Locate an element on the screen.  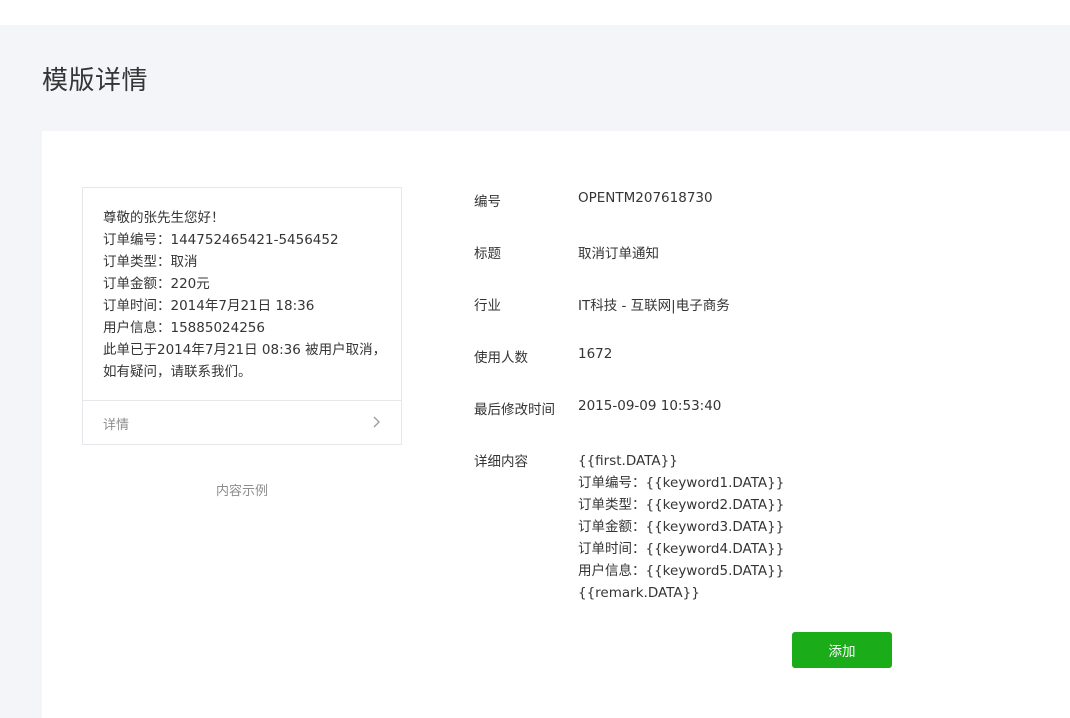
preview-line: 订单类型：取消 is located at coordinates (150, 262).